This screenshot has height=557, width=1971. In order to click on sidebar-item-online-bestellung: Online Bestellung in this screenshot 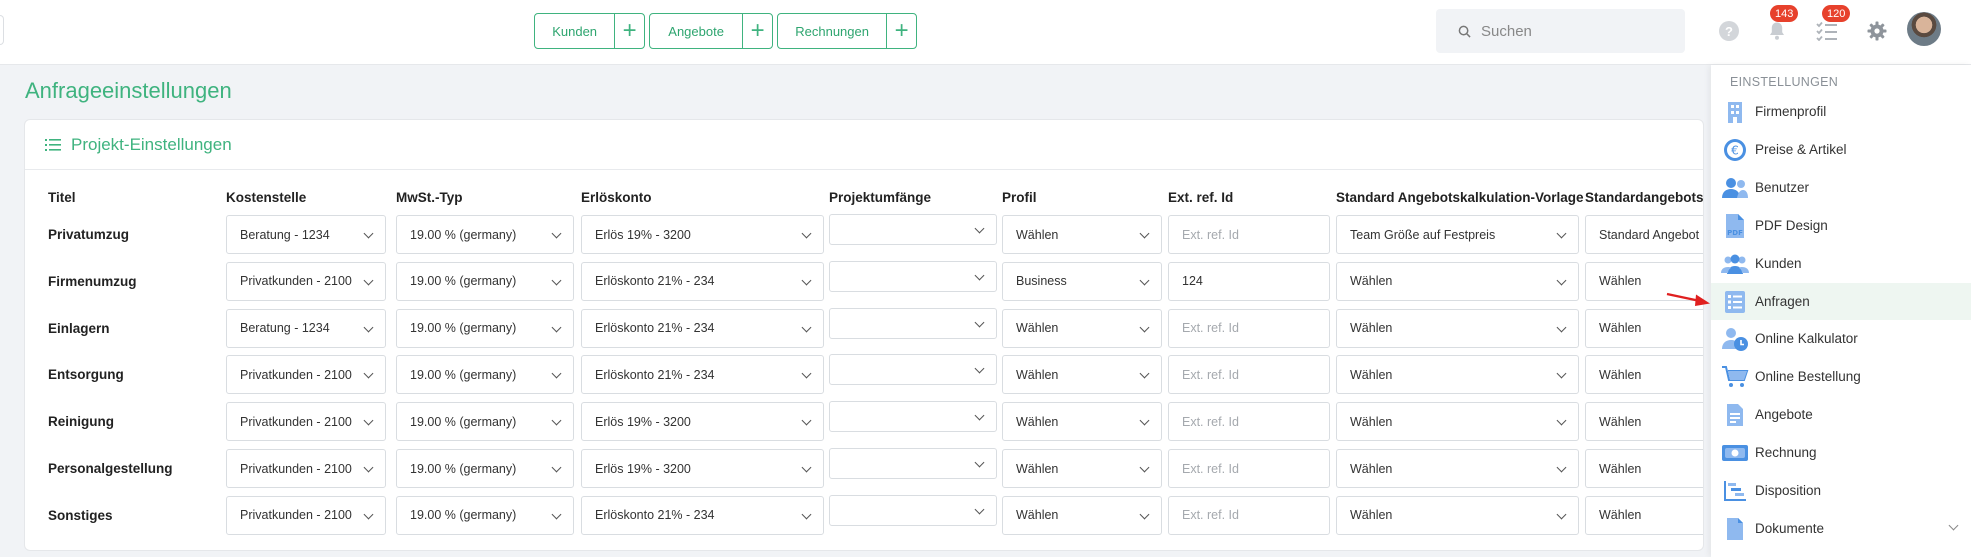, I will do `click(1841, 376)`.